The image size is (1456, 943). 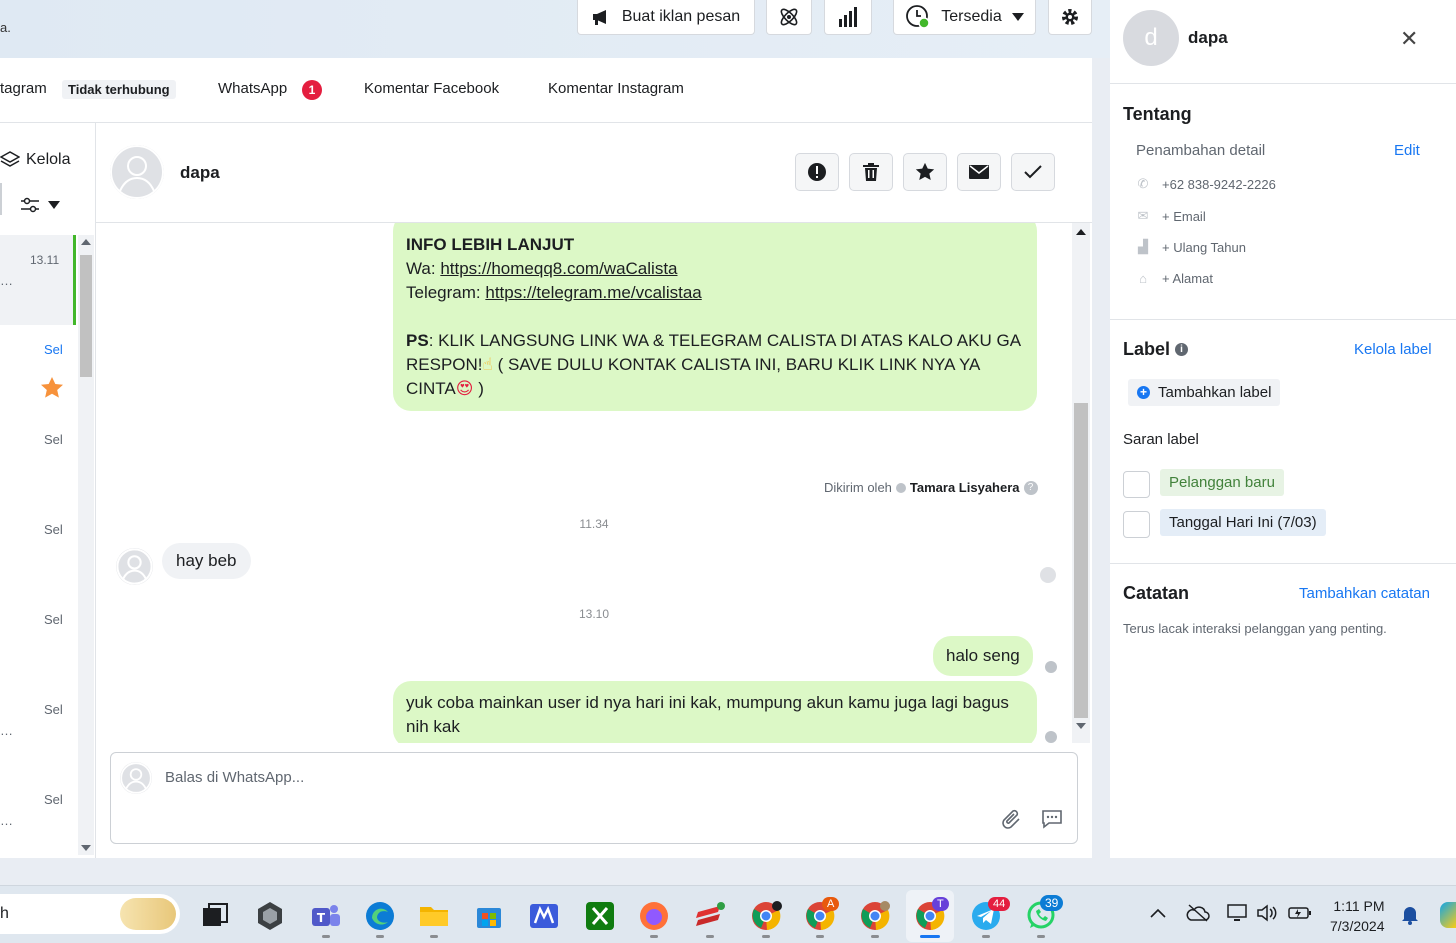 What do you see at coordinates (40, 205) in the screenshot?
I see `filter-button` at bounding box center [40, 205].